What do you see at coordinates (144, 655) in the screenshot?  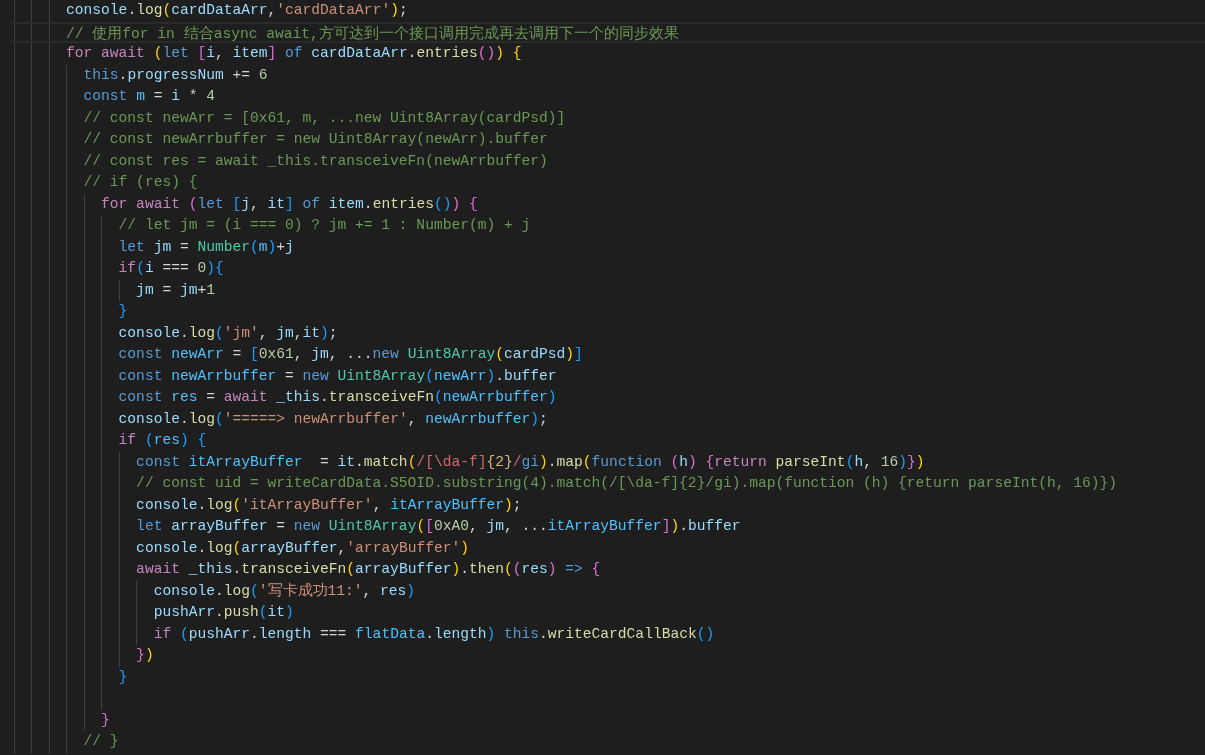 I see `code-line: })` at bounding box center [144, 655].